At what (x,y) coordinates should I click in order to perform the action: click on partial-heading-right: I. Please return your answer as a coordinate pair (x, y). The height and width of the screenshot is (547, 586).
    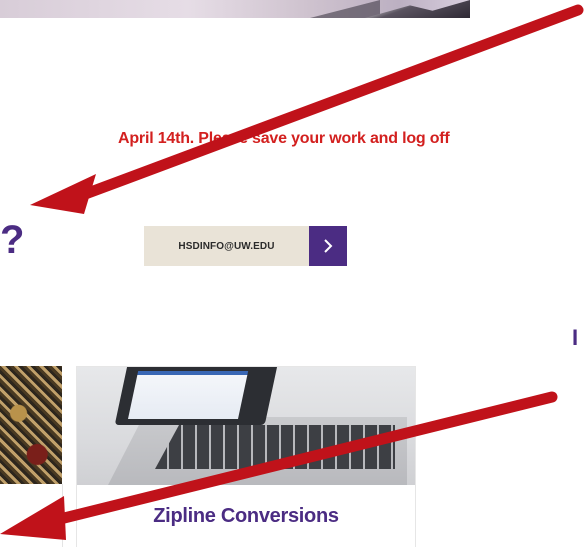
    Looking at the image, I should click on (575, 337).